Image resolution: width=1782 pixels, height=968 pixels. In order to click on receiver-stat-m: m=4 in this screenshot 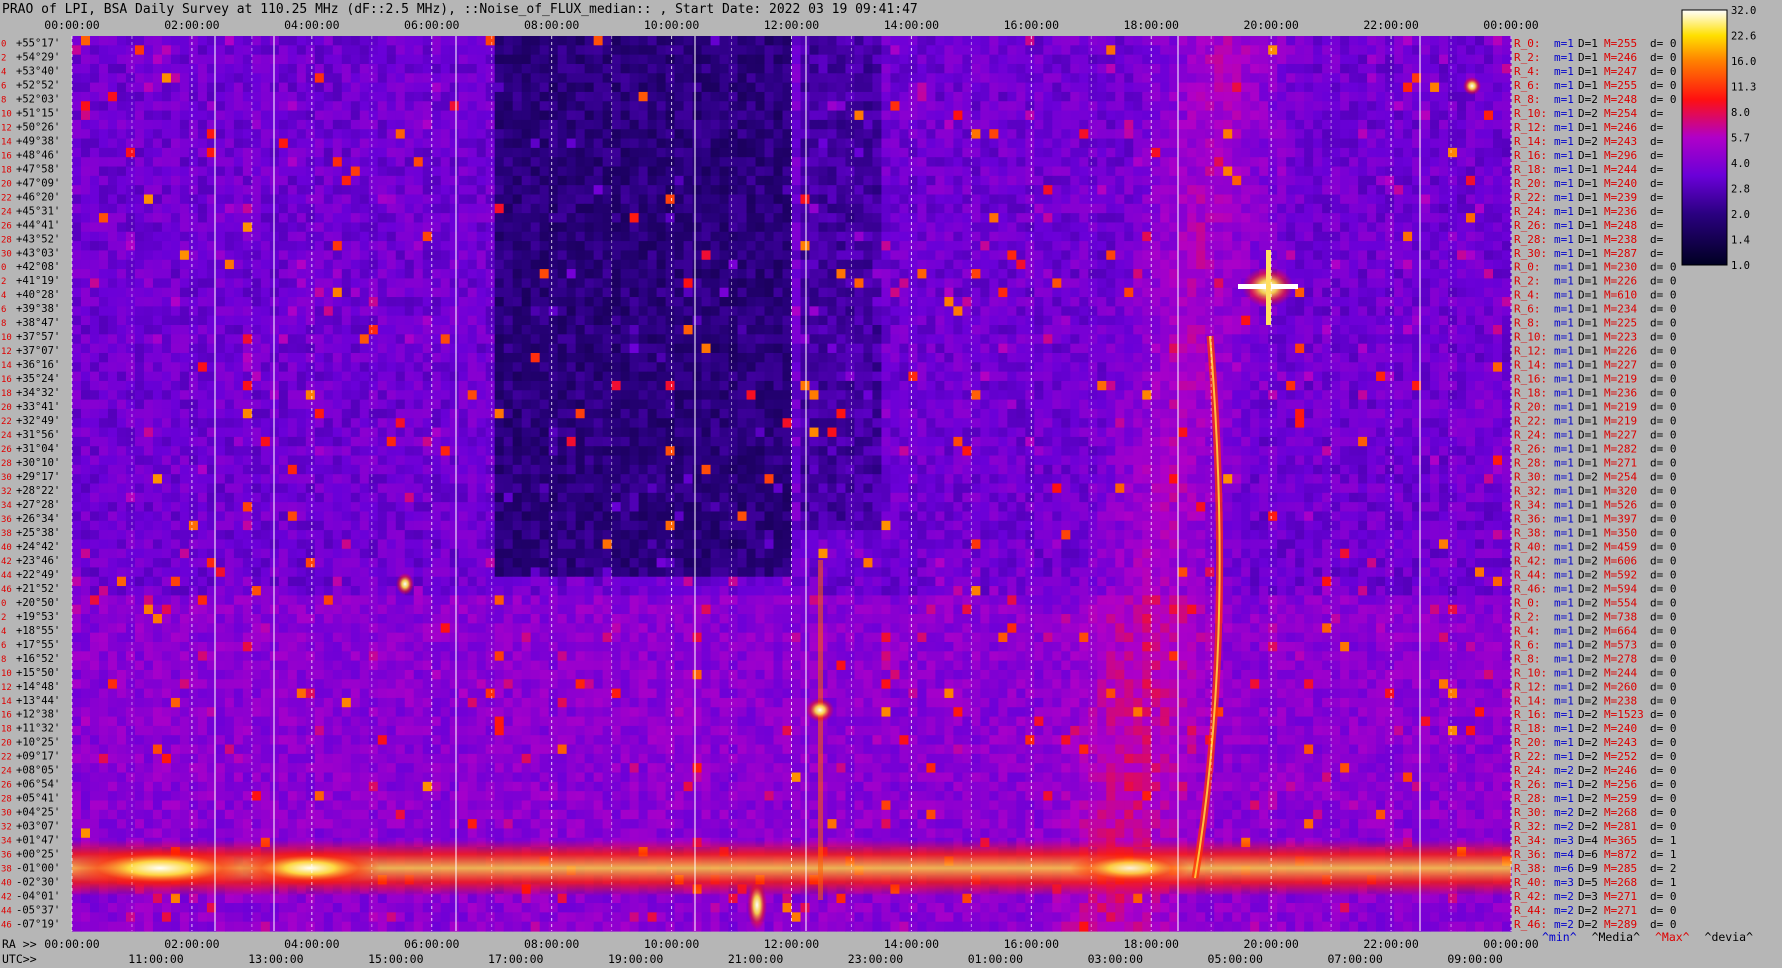, I will do `click(1564, 854)`.